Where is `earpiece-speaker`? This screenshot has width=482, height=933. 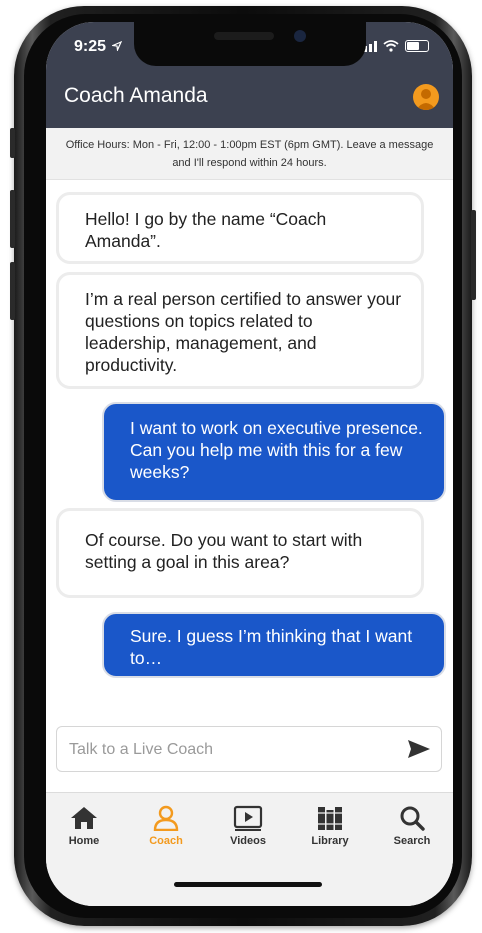
earpiece-speaker is located at coordinates (244, 36).